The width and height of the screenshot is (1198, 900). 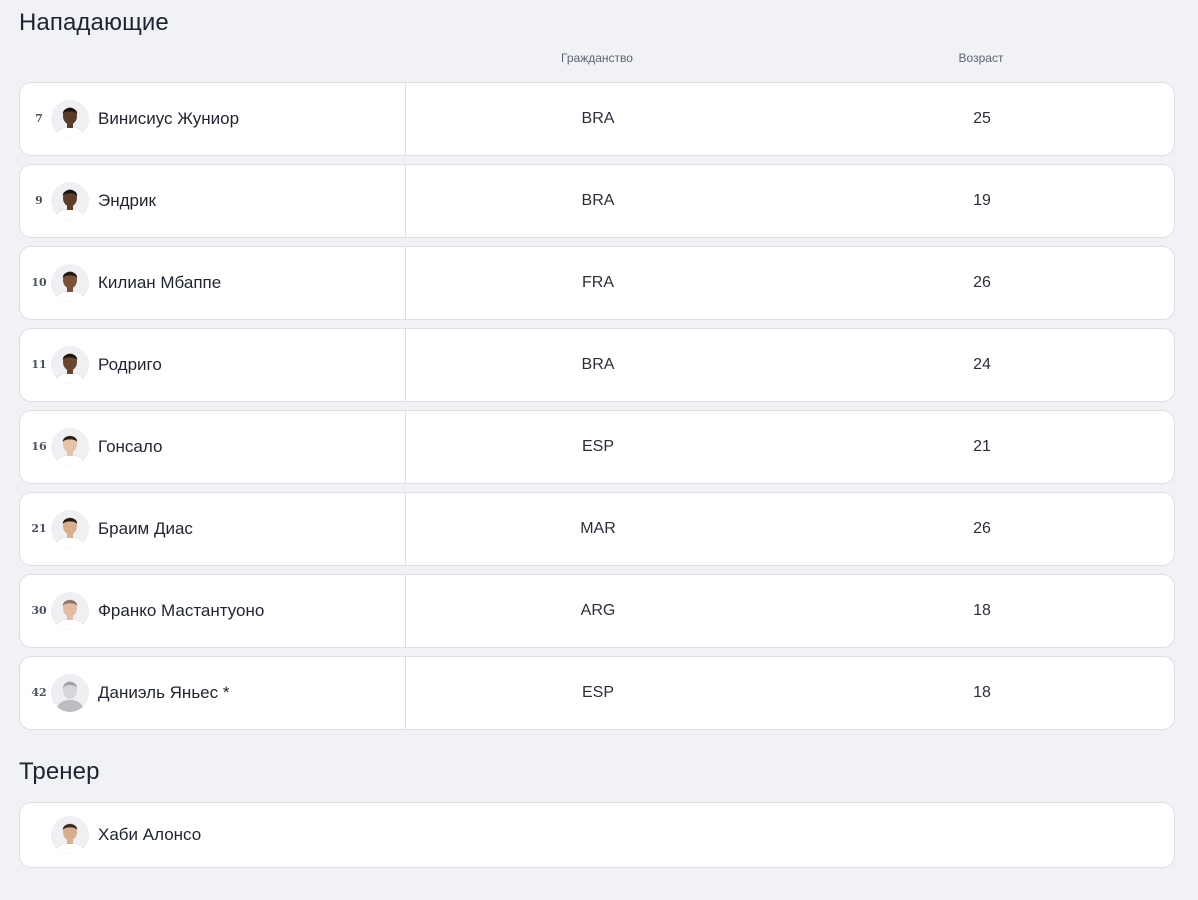 I want to click on player-row: 11 Родриго BRA 24, so click(x=597, y=365).